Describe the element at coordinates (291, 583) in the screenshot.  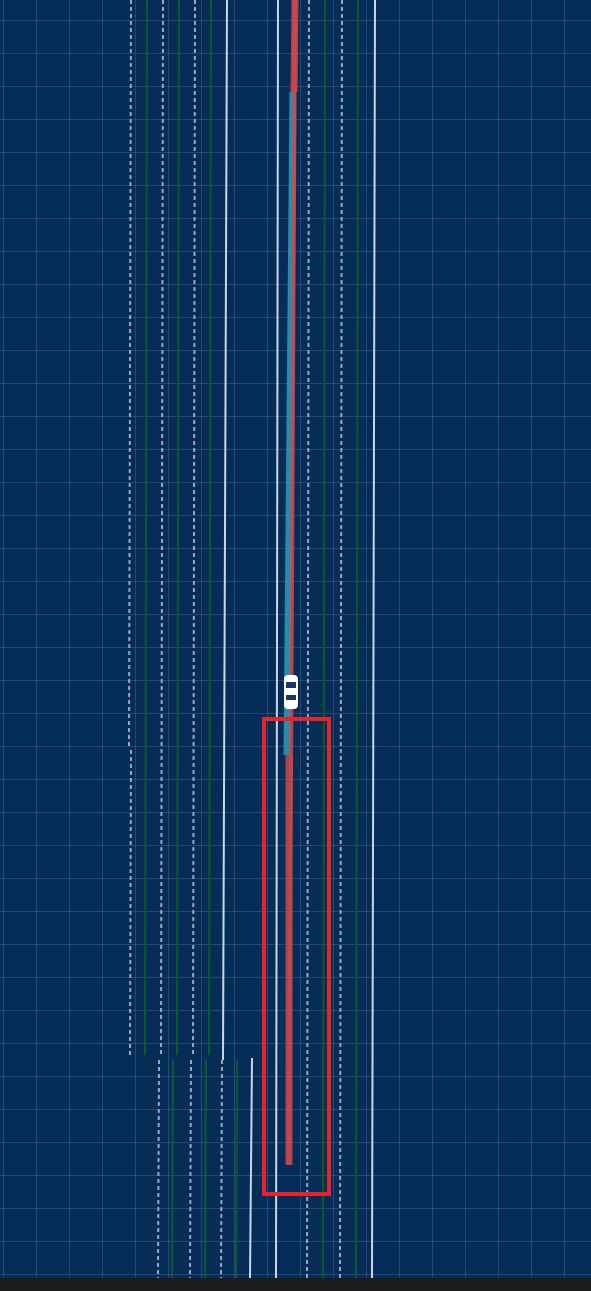
I see `planned-trajectory` at that location.